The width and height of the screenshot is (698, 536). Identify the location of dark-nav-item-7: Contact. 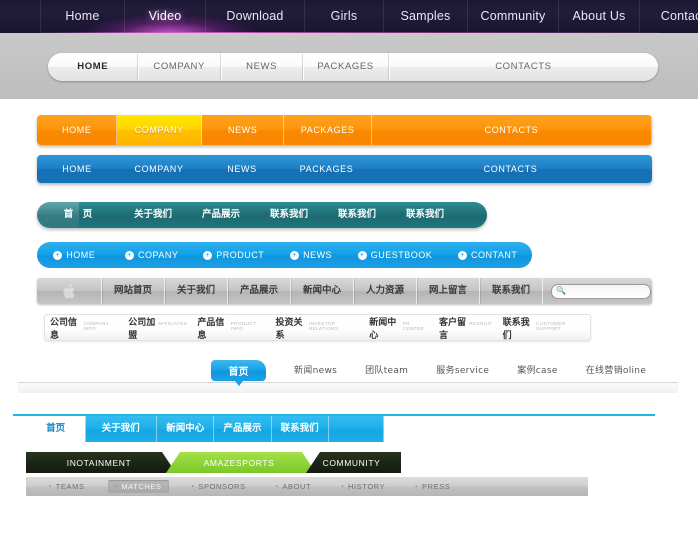
(668, 16).